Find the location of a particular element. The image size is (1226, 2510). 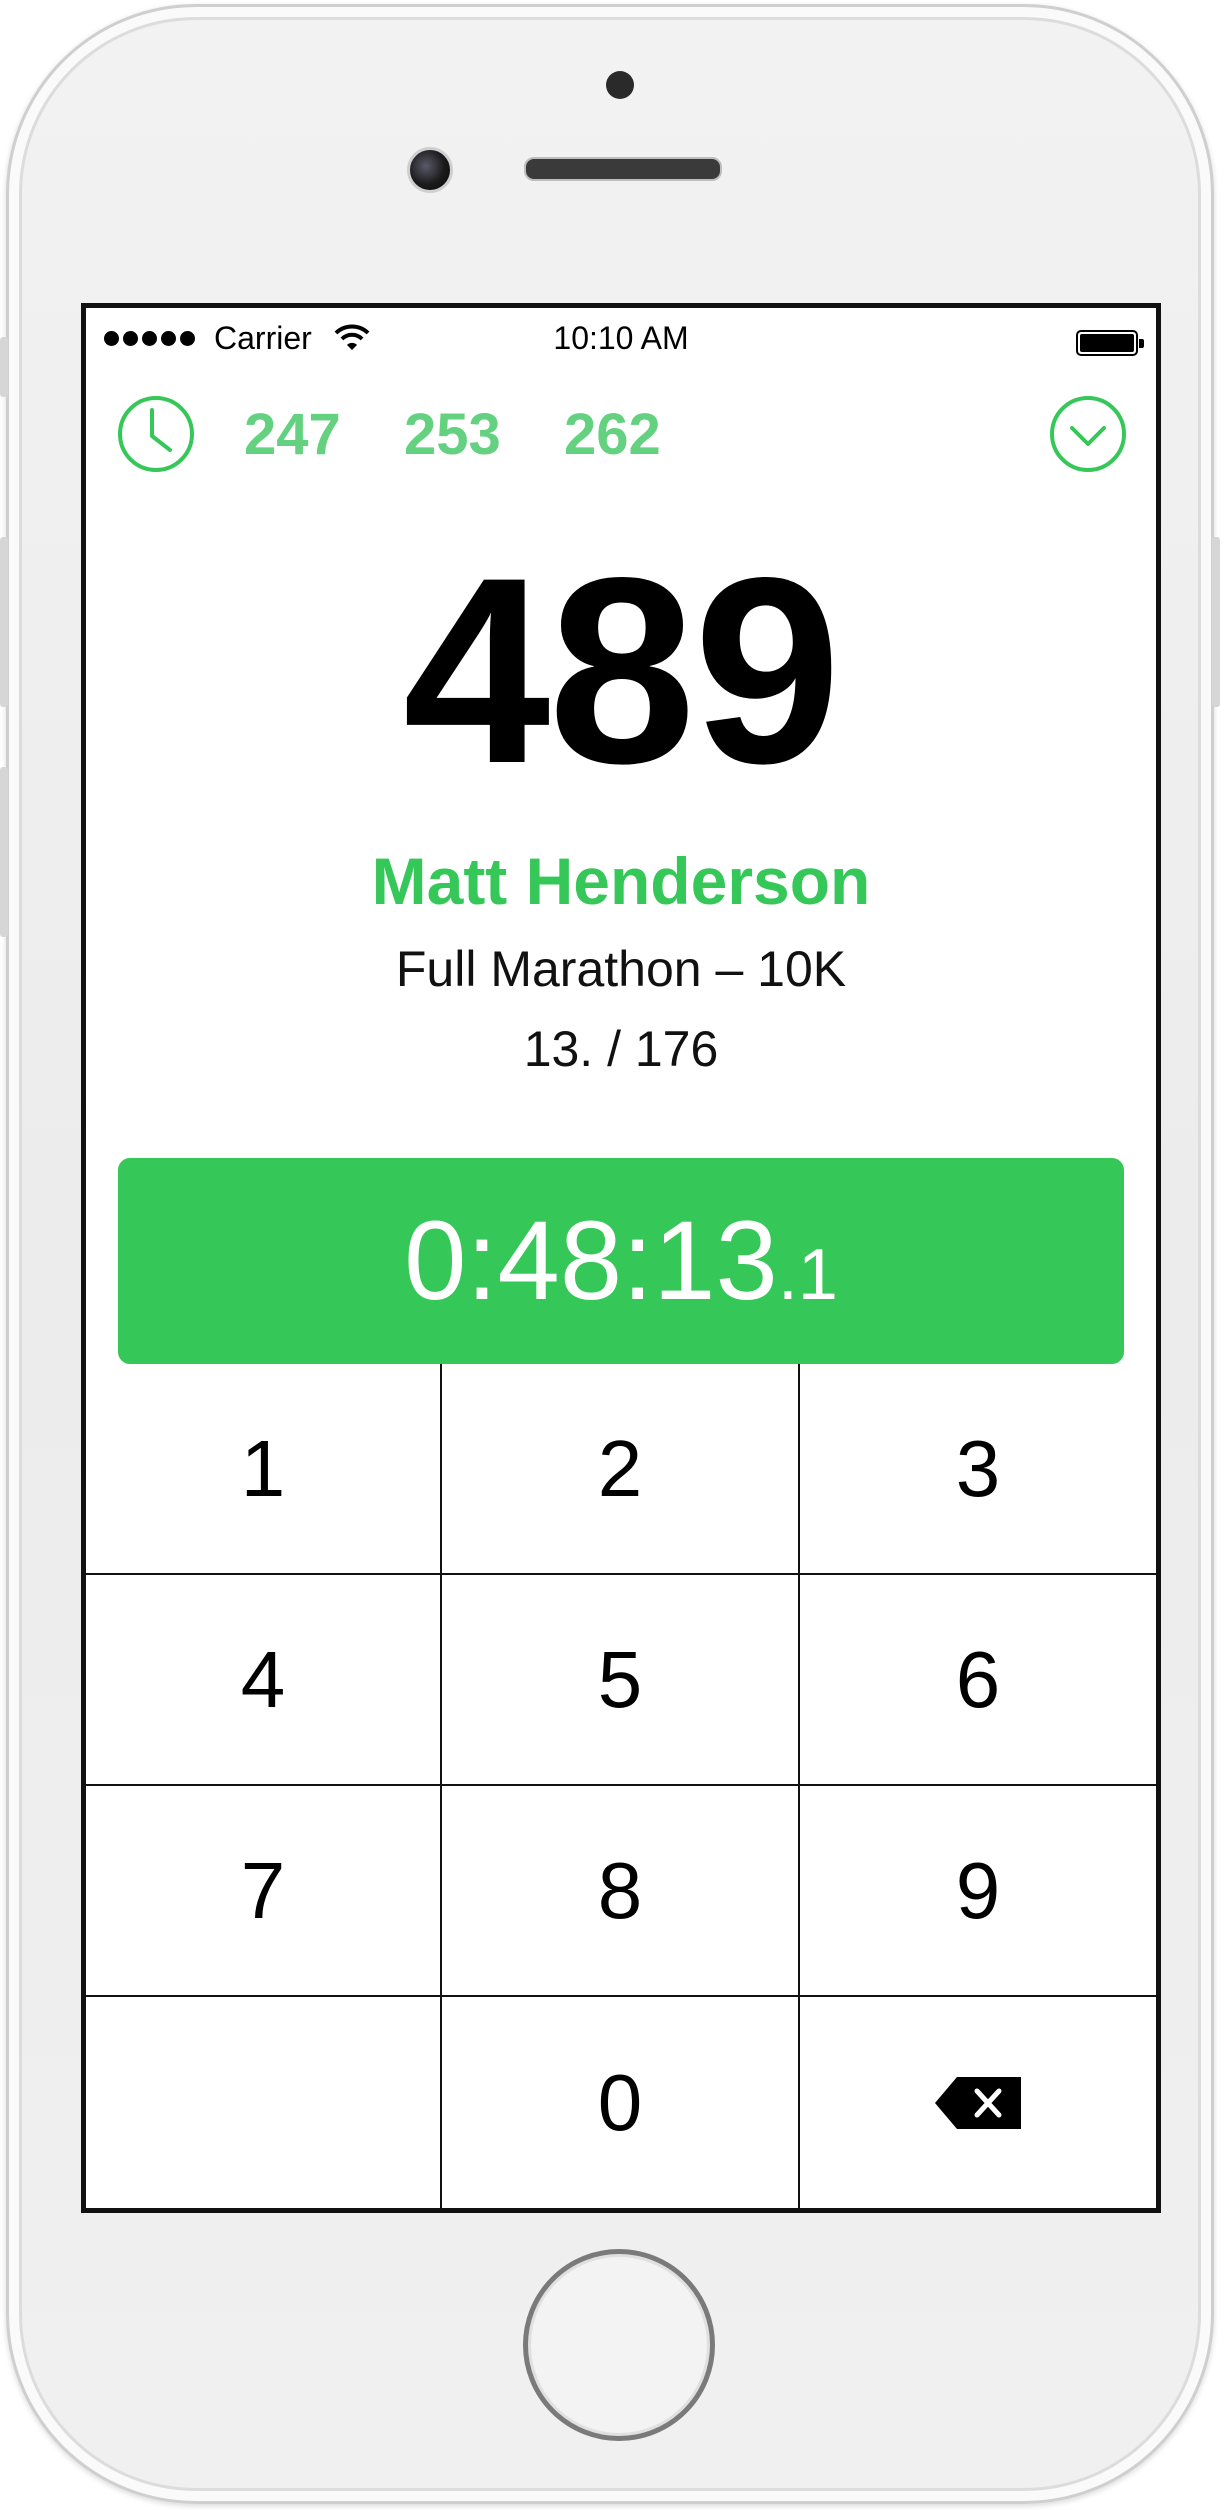

bib-number: 489 is located at coordinates (621, 671).